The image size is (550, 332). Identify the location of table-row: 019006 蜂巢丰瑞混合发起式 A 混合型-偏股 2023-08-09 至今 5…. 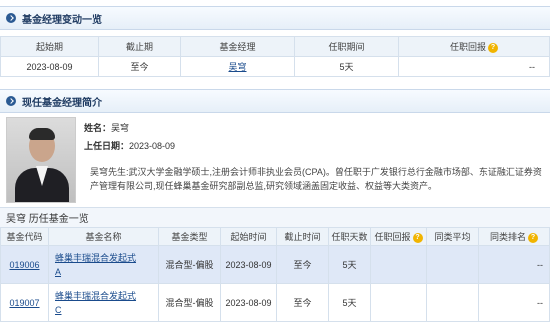
(275, 264).